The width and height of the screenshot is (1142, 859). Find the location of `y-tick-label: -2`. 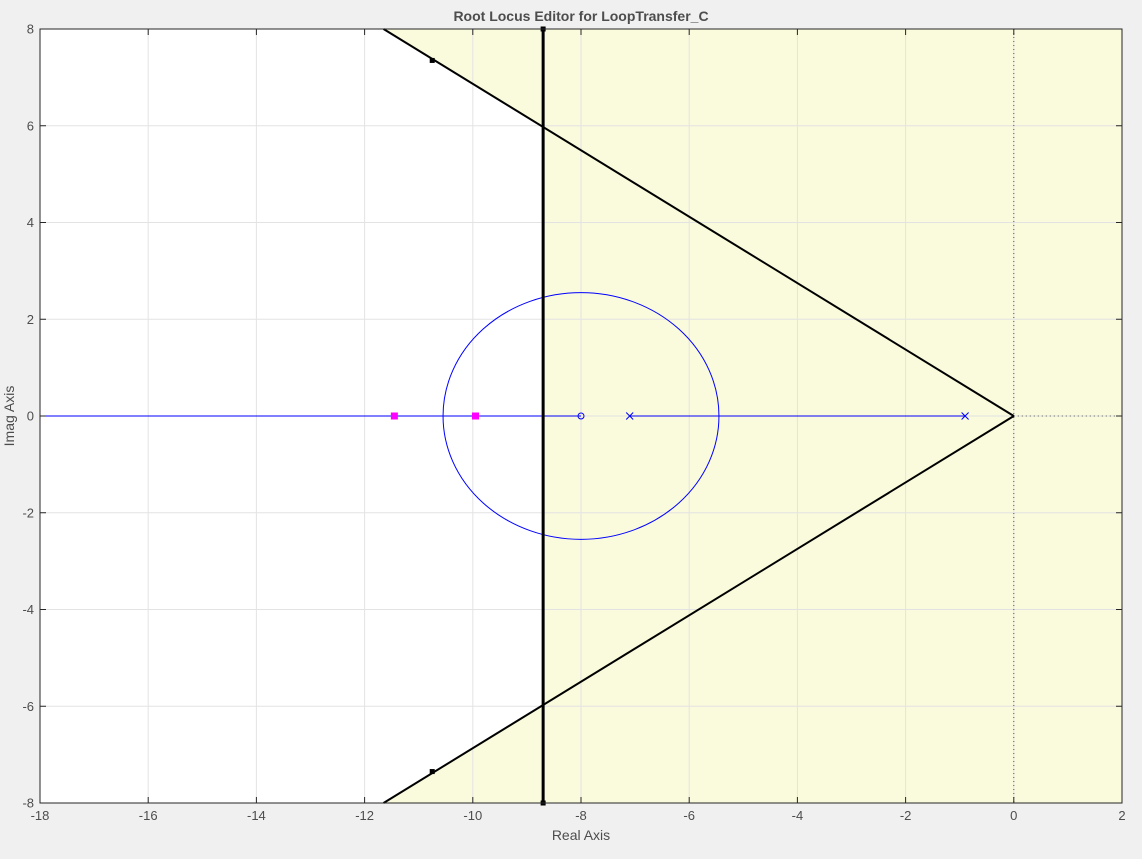

y-tick-label: -2 is located at coordinates (28, 512).